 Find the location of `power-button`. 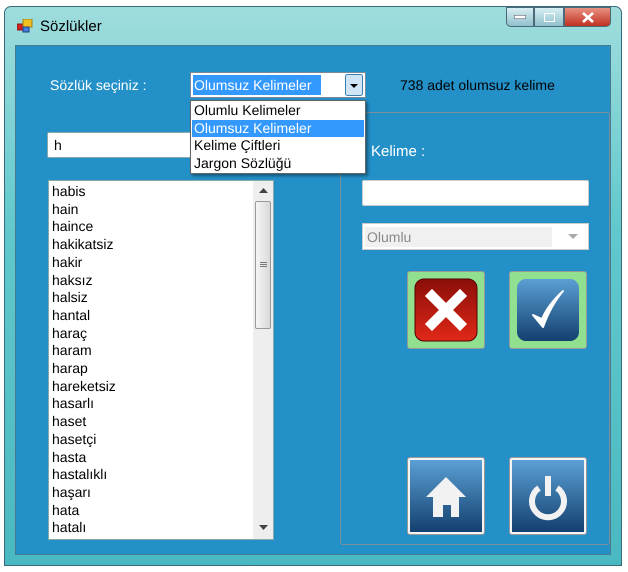

power-button is located at coordinates (548, 496).